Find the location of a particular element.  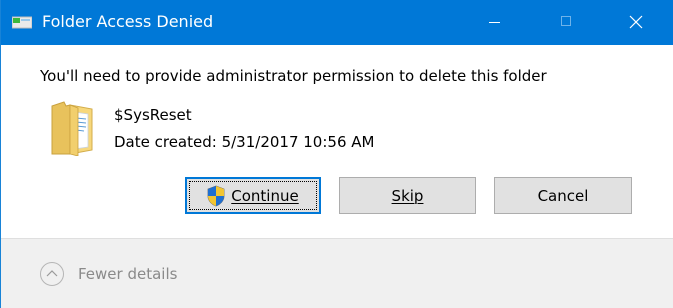

minimize-icon is located at coordinates (494, 22).